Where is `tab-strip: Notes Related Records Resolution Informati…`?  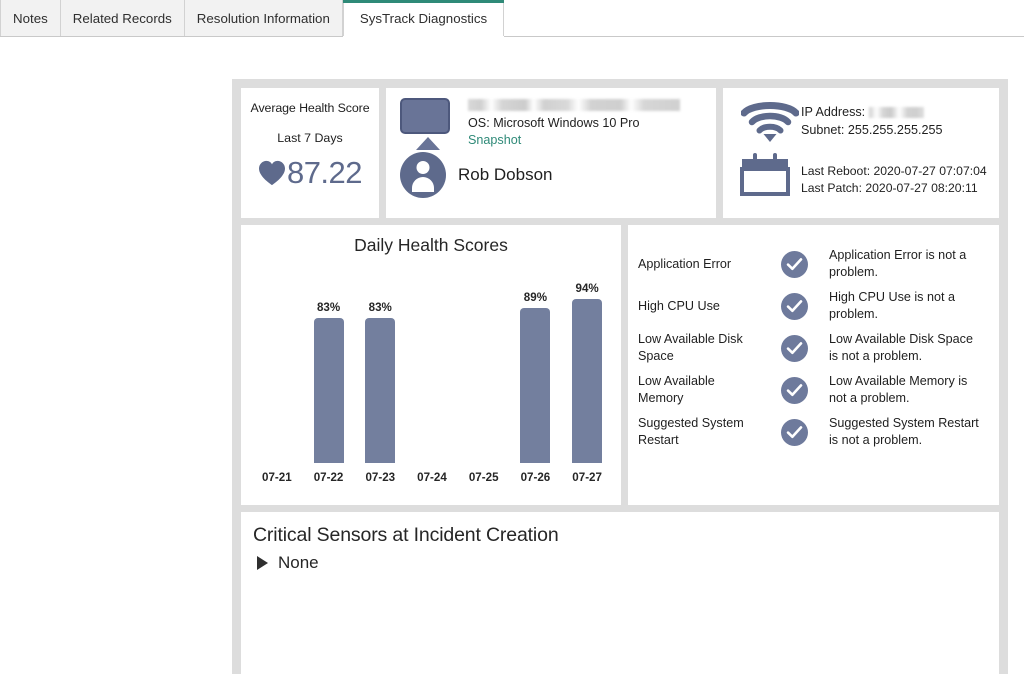 tab-strip: Notes Related Records Resolution Informati… is located at coordinates (252, 18).